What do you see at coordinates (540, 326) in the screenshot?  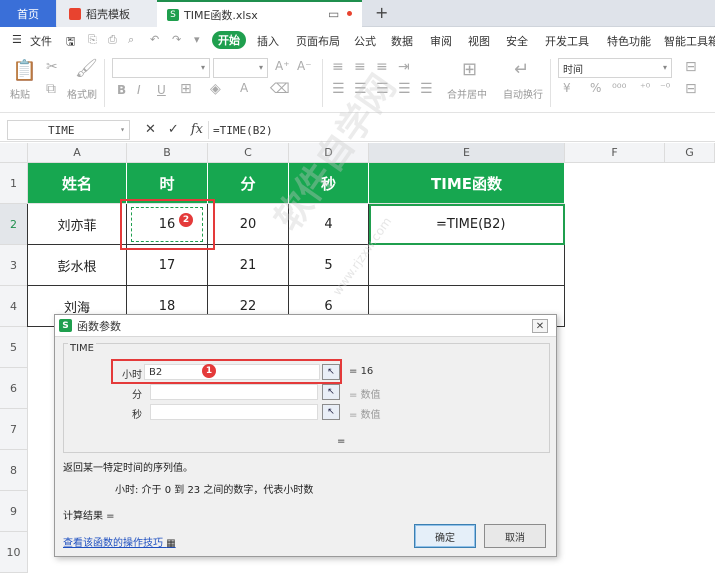 I see `close-icon: ✕` at bounding box center [540, 326].